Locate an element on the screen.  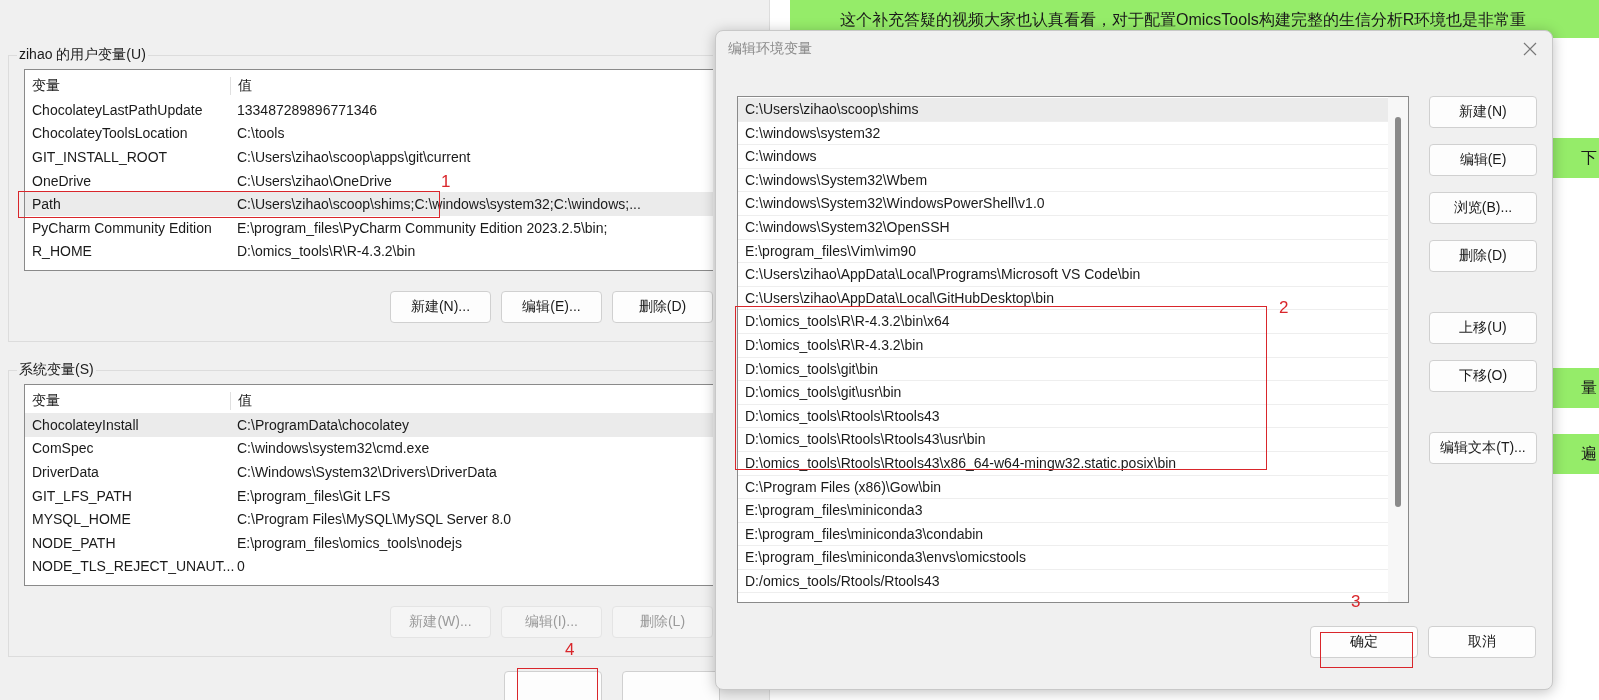
path-item: E:\program_files\miniconda3\condabin is located at coordinates (864, 534).